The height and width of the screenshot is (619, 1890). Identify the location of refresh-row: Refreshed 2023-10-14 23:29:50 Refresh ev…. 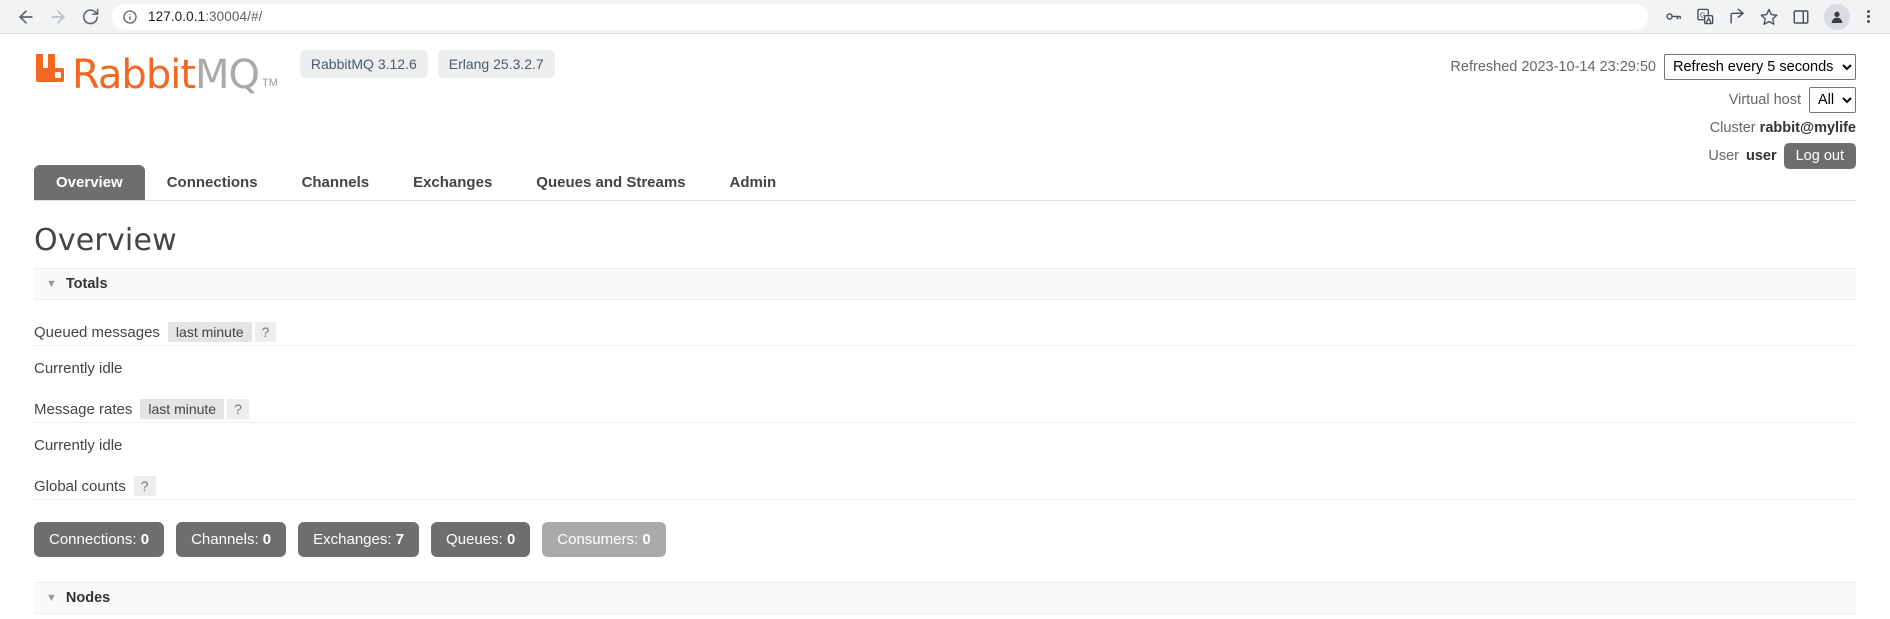
(1653, 67).